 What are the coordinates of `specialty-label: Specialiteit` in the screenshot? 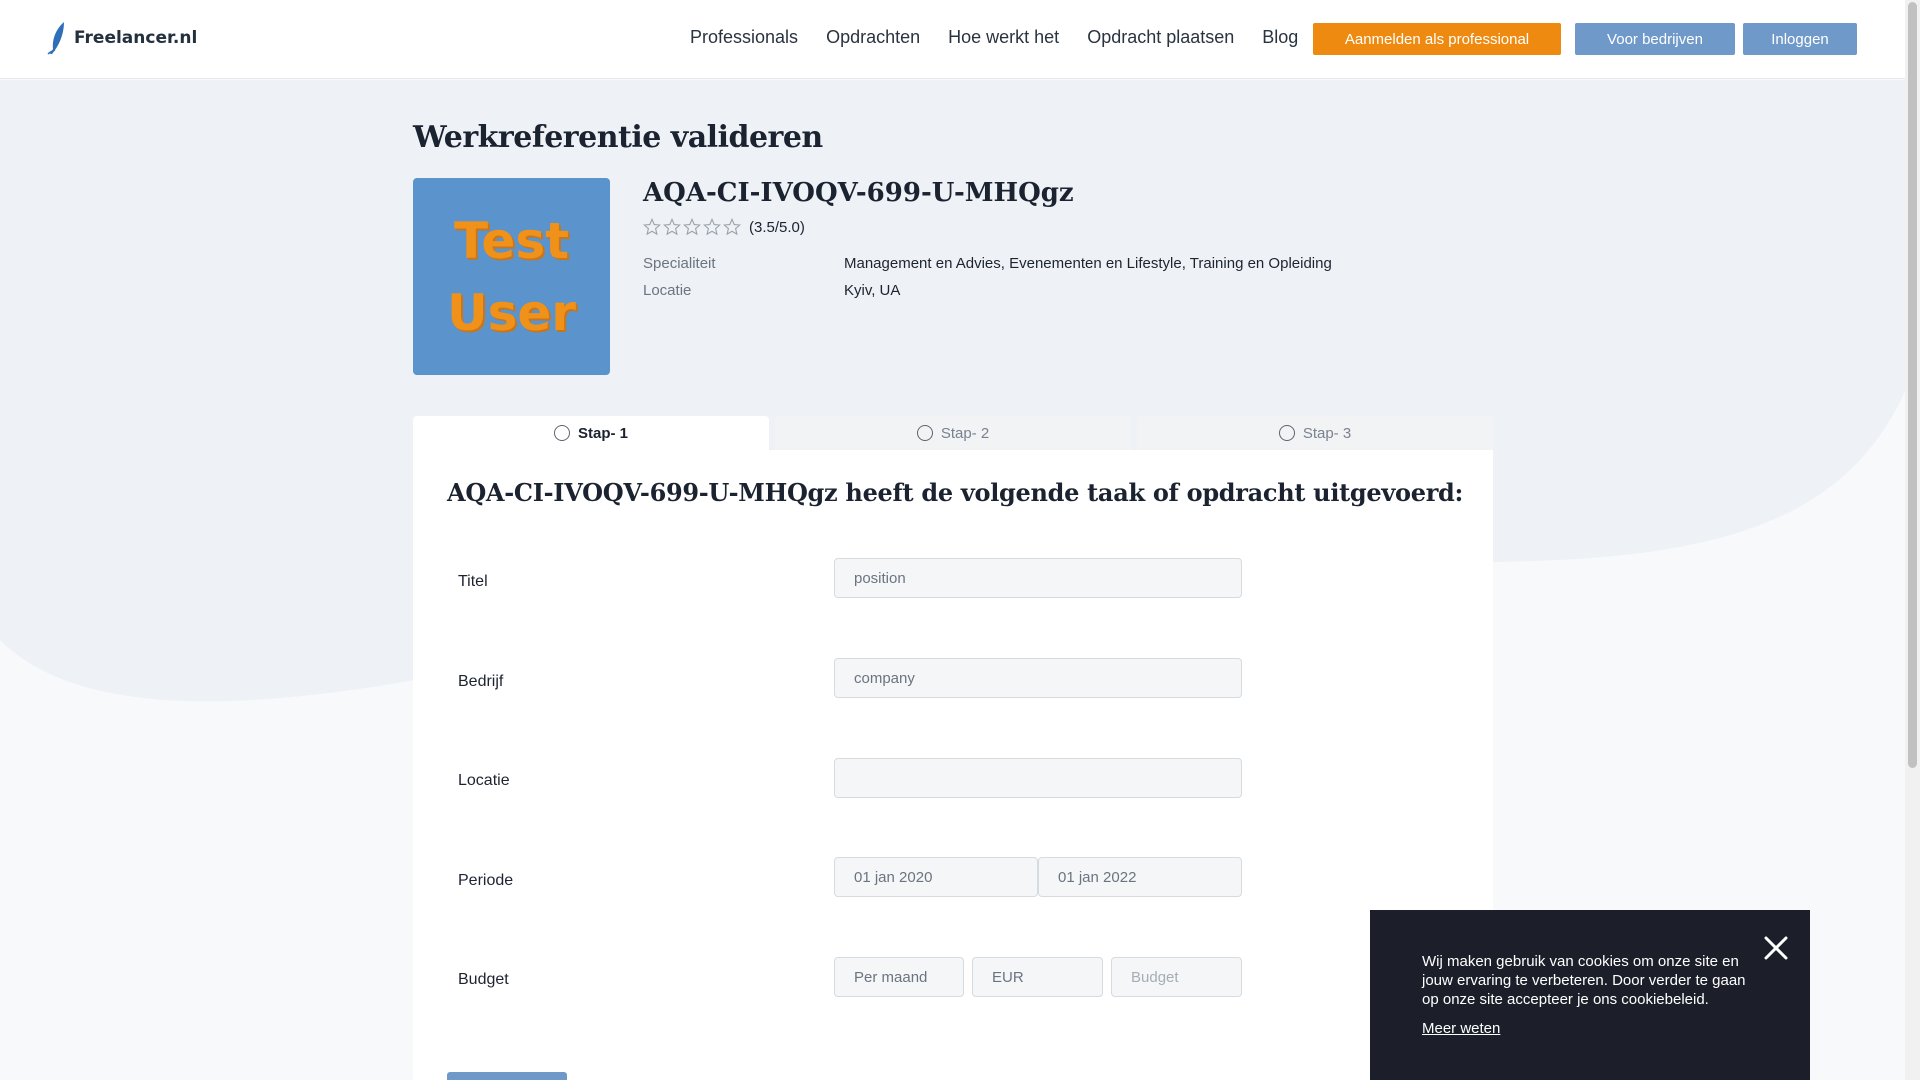 It's located at (679, 263).